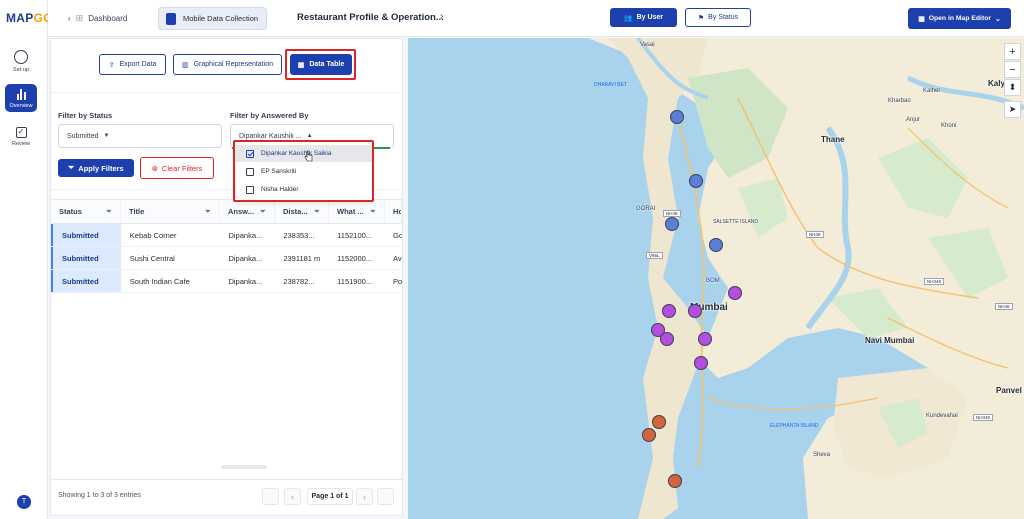  I want to click on data-table-button: ▦ Data Table, so click(321, 64).